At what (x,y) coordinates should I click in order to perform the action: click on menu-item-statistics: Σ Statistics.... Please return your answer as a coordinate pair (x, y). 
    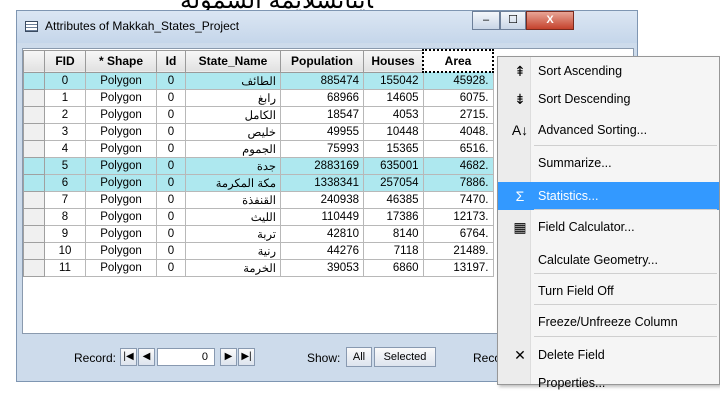
    Looking at the image, I should click on (608, 196).